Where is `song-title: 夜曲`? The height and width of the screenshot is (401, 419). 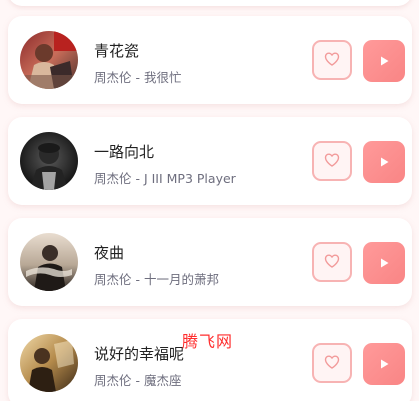
song-title: 夜曲 is located at coordinates (109, 253).